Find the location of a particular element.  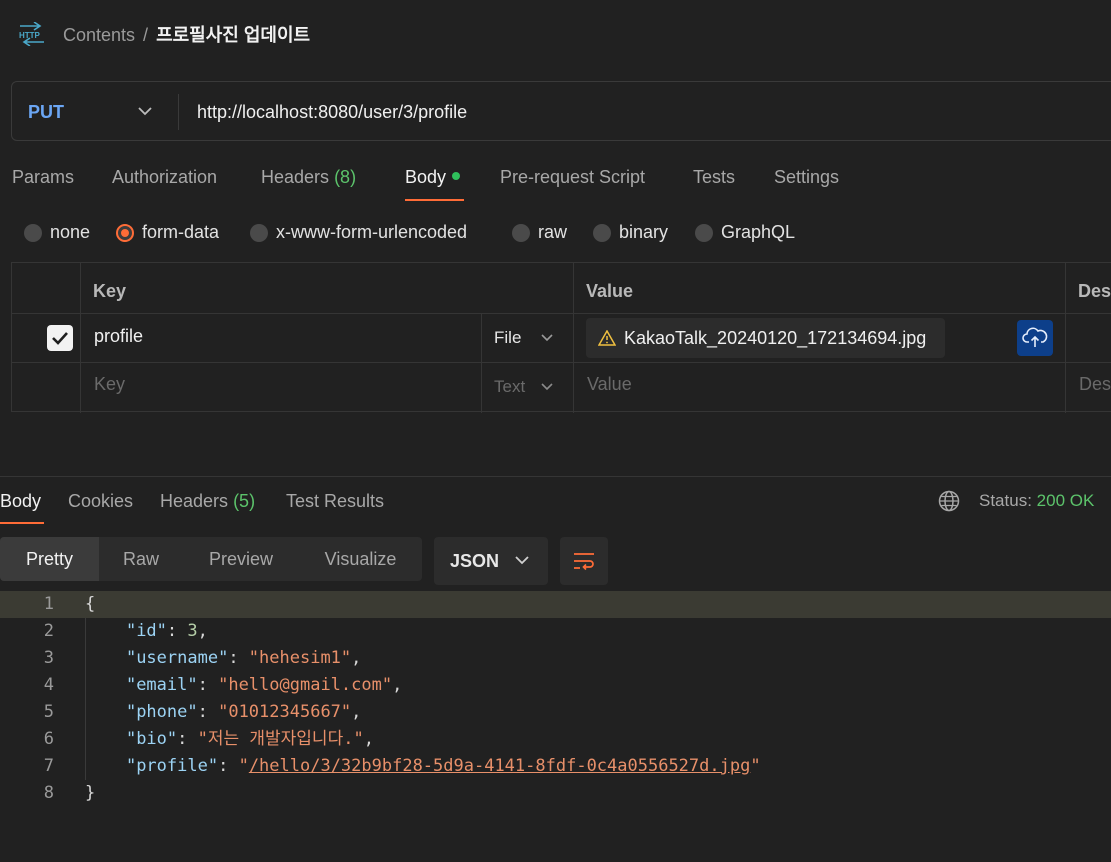

response-status: Status: 200 OK is located at coordinates (1036, 501).